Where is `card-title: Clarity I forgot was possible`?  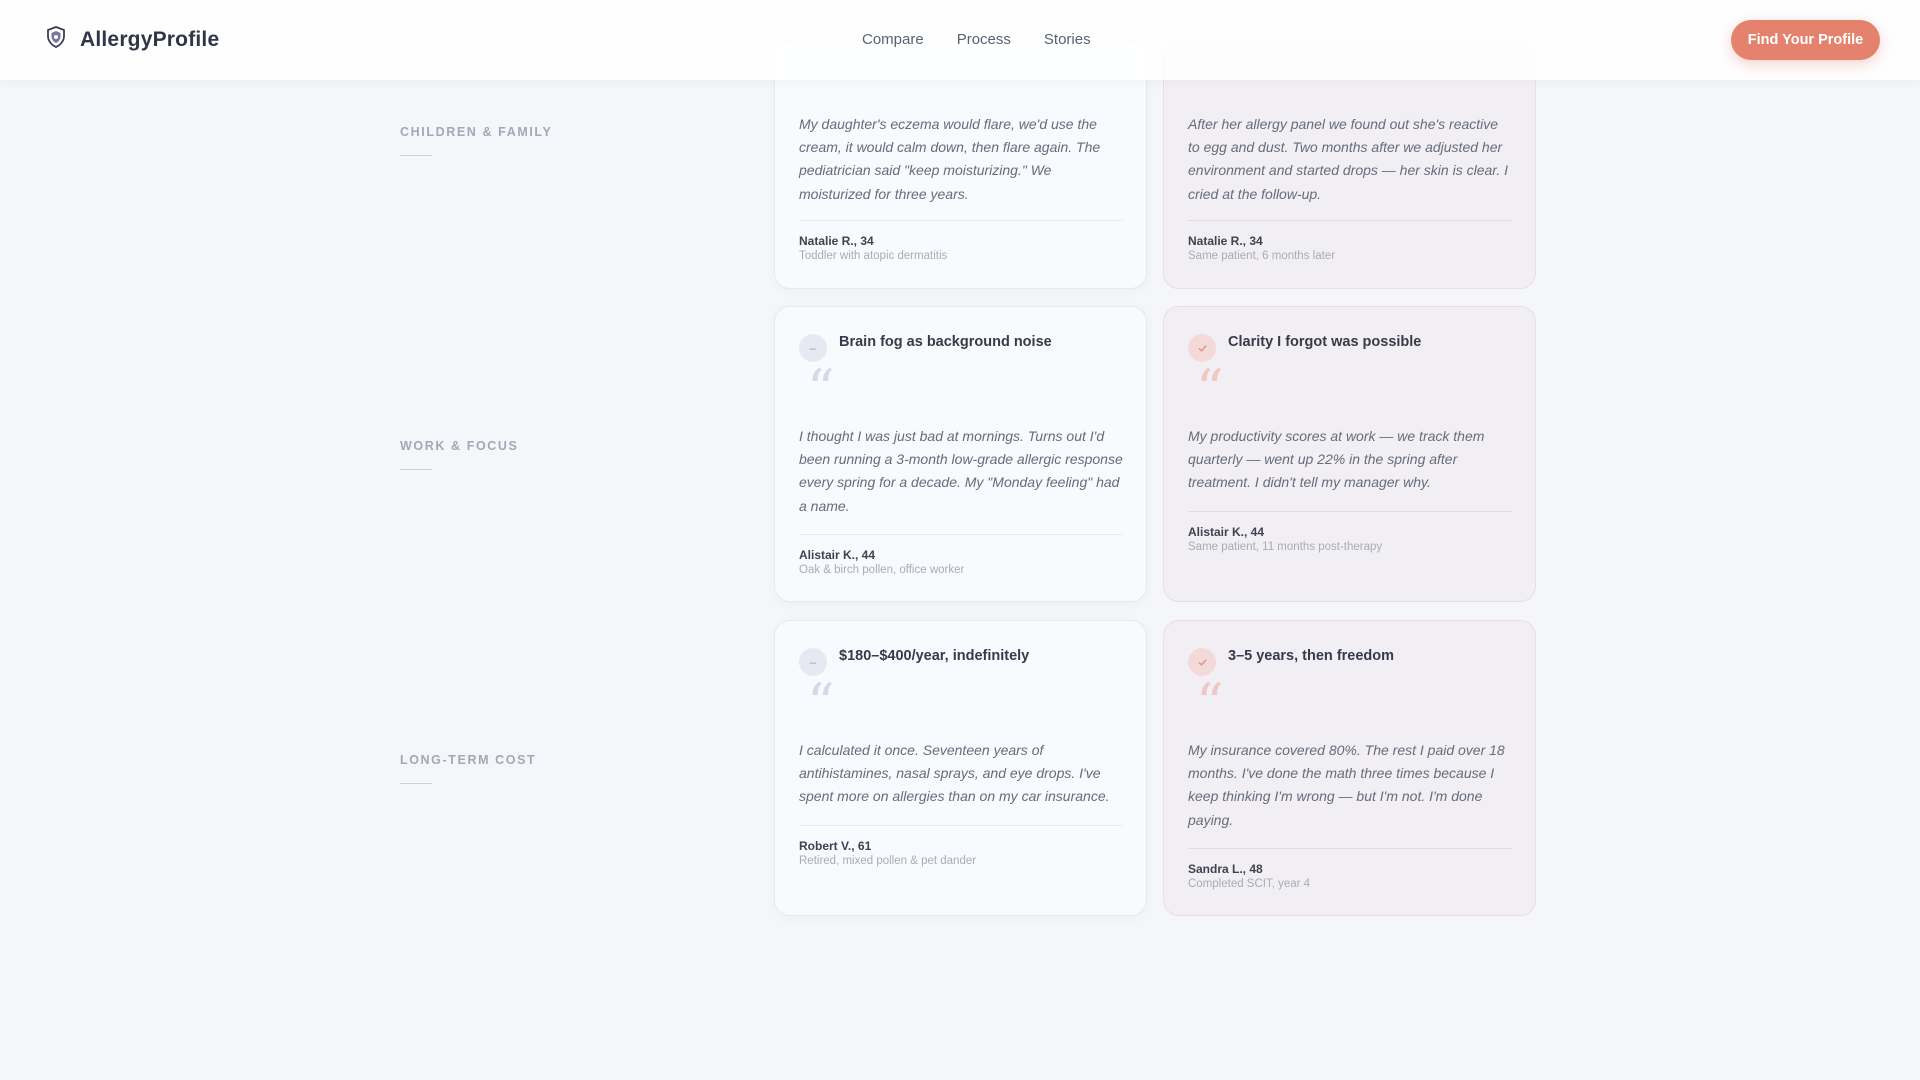 card-title: Clarity I forgot was possible is located at coordinates (1325, 342).